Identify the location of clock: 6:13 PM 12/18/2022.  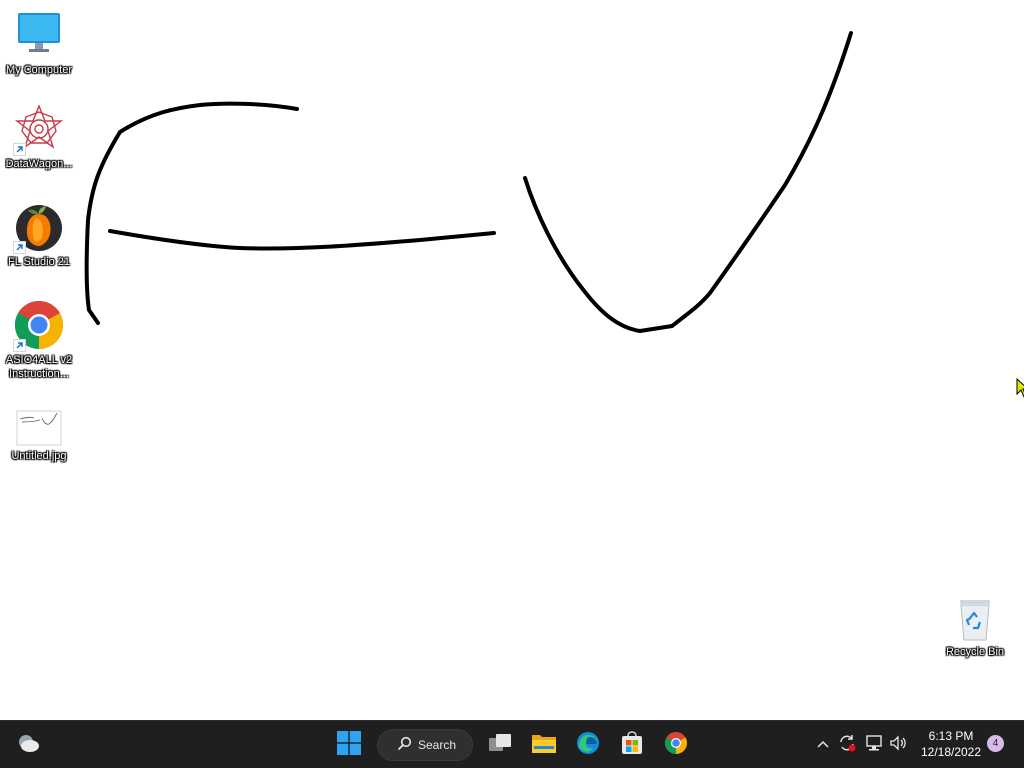
(951, 744).